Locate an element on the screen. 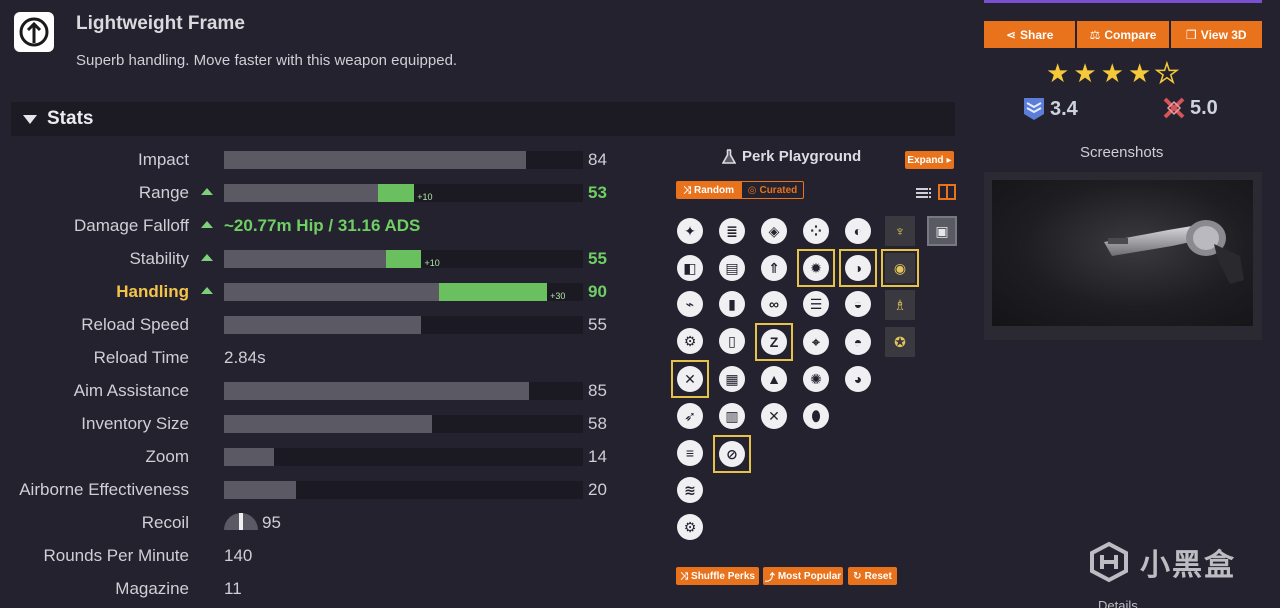 The width and height of the screenshot is (1280, 608). perk-trait-icon: ✹ is located at coordinates (816, 268).